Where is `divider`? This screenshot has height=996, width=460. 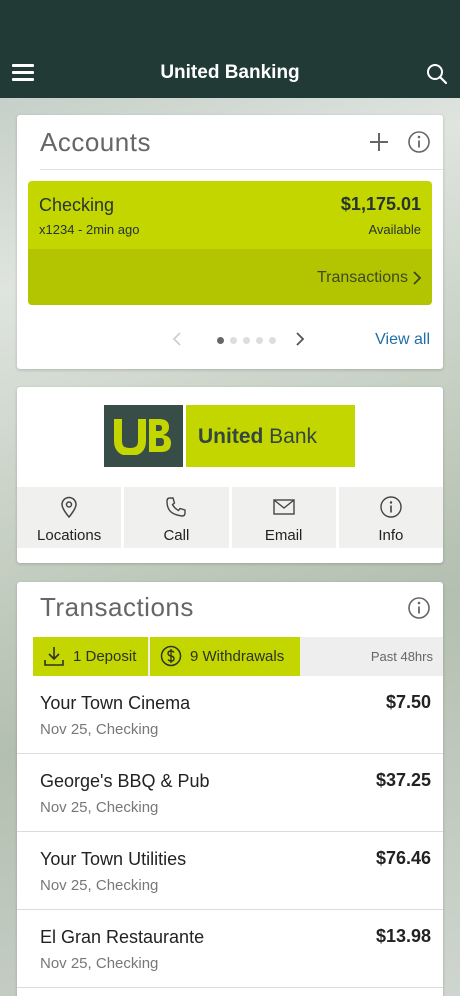 divider is located at coordinates (241, 169).